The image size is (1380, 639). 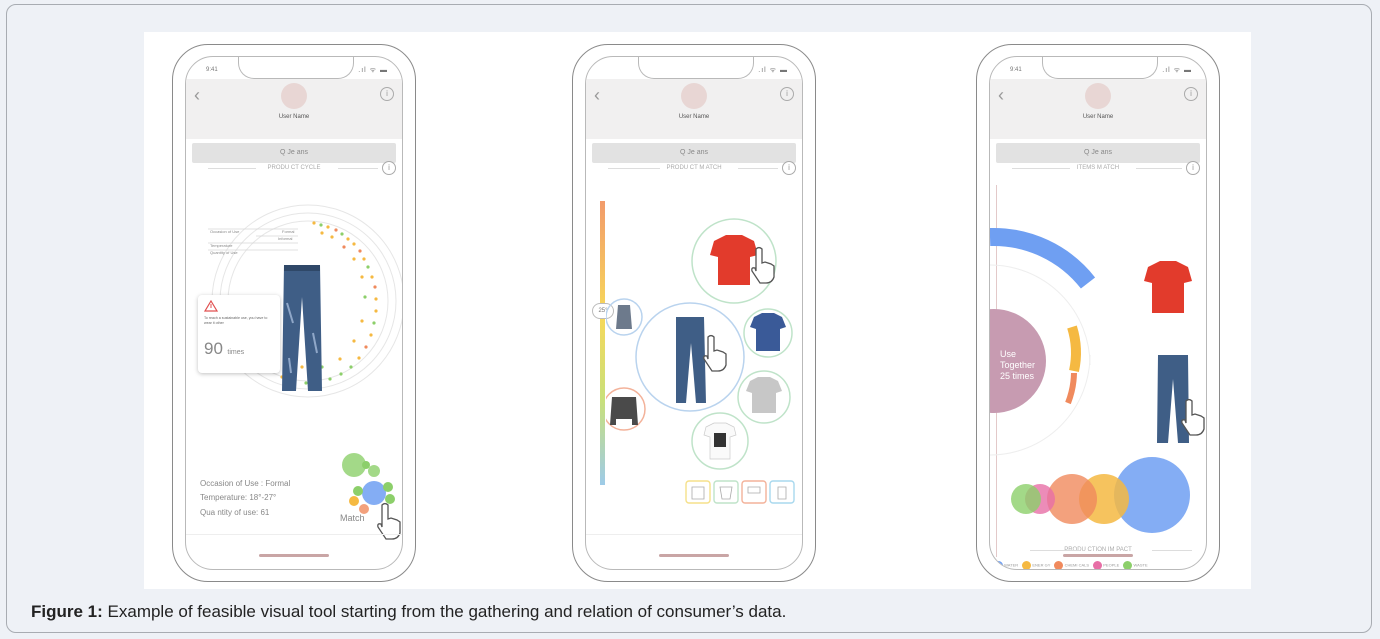 I want to click on jeans-image, so click(x=302, y=328).